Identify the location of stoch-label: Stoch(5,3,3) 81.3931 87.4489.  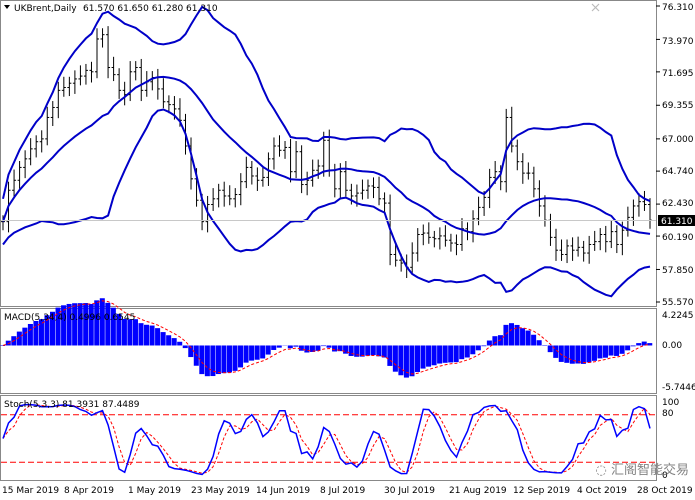
(72, 405).